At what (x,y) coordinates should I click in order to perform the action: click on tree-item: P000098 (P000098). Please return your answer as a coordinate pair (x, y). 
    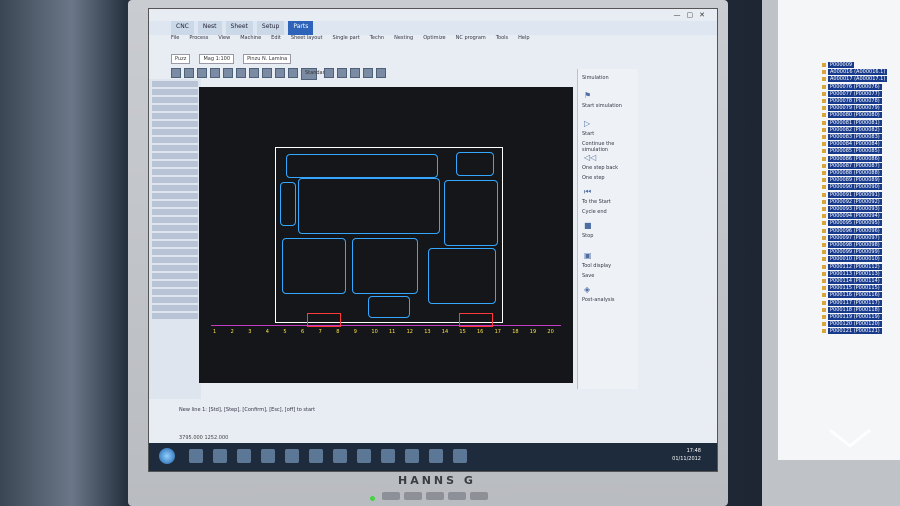
    Looking at the image, I should click on (855, 245).